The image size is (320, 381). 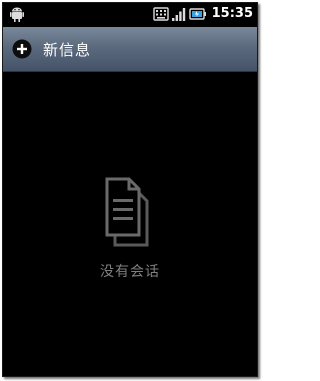 What do you see at coordinates (130, 14) in the screenshot?
I see `status-bar: 15:35` at bounding box center [130, 14].